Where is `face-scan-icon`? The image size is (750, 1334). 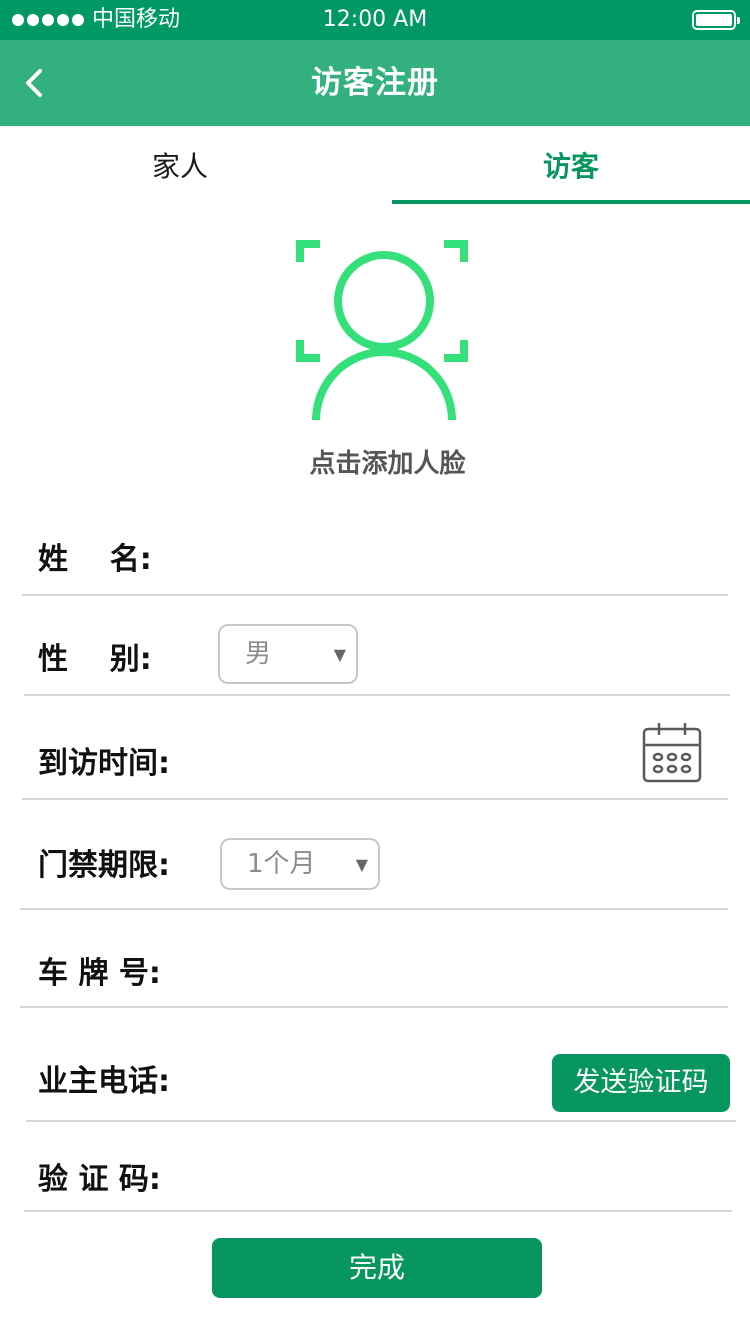 face-scan-icon is located at coordinates (382, 330).